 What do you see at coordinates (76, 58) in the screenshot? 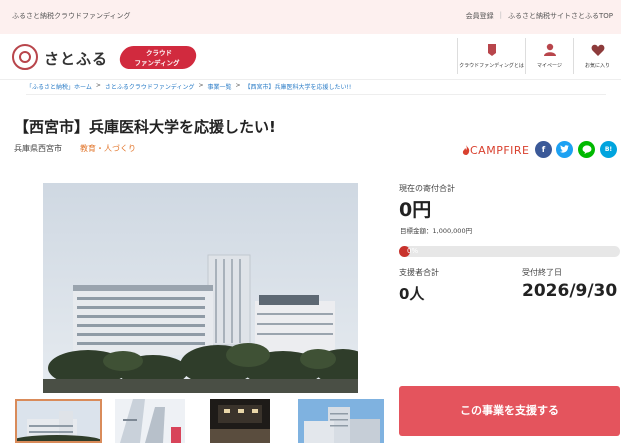
I see `logo-text: さとふる` at bounding box center [76, 58].